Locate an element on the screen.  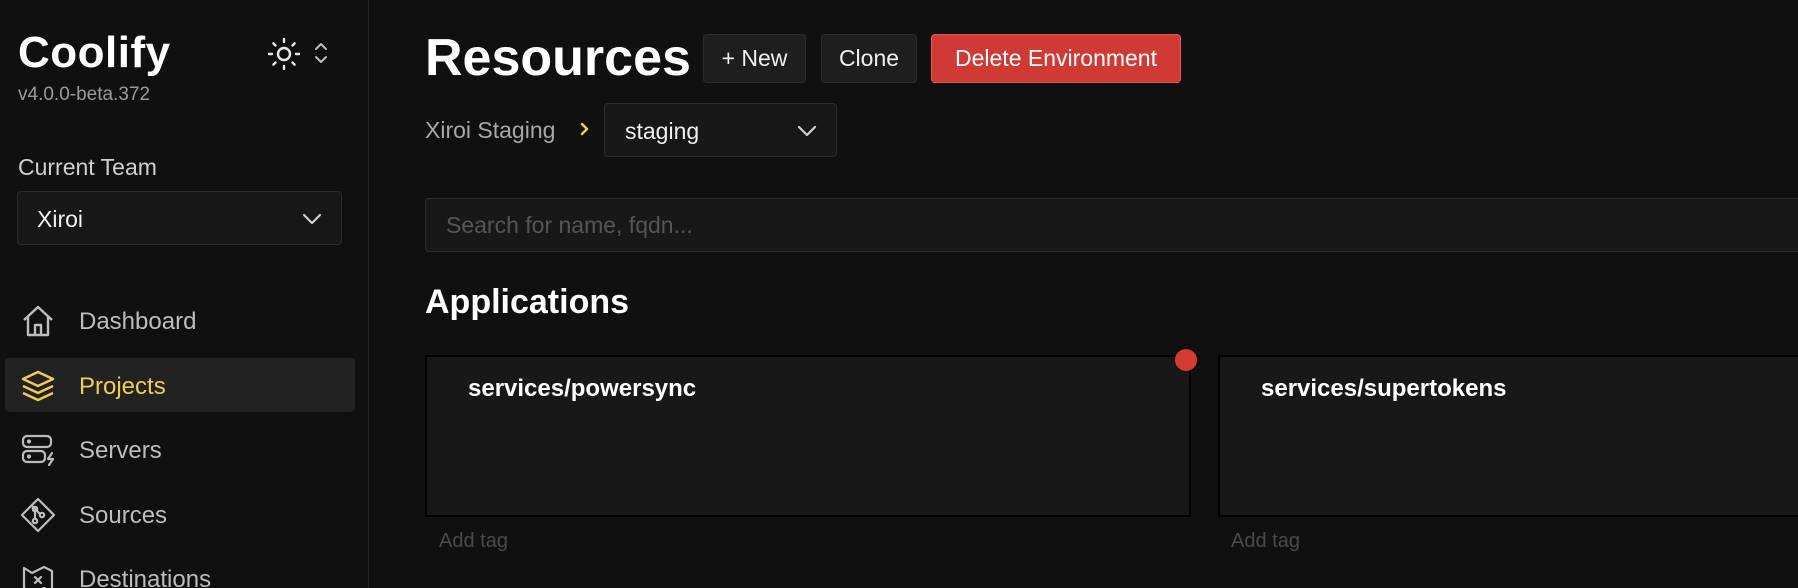
application-card: services/supertokens is located at coordinates (1508, 436).